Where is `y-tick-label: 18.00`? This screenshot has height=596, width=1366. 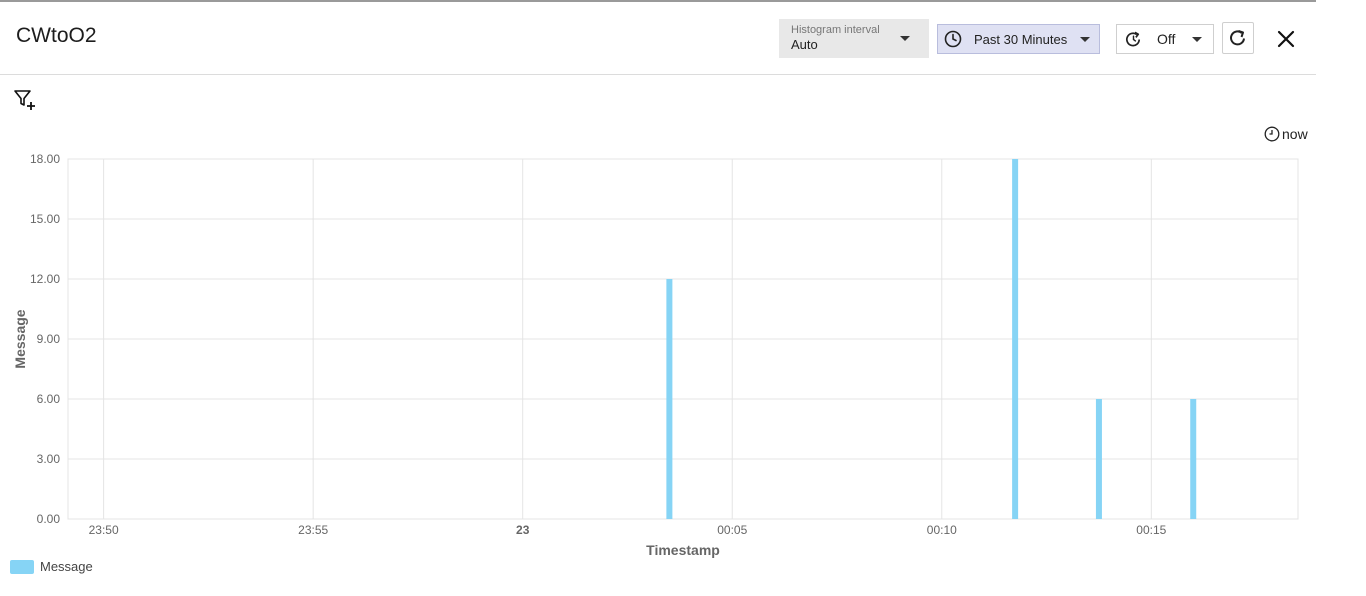 y-tick-label: 18.00 is located at coordinates (45, 159).